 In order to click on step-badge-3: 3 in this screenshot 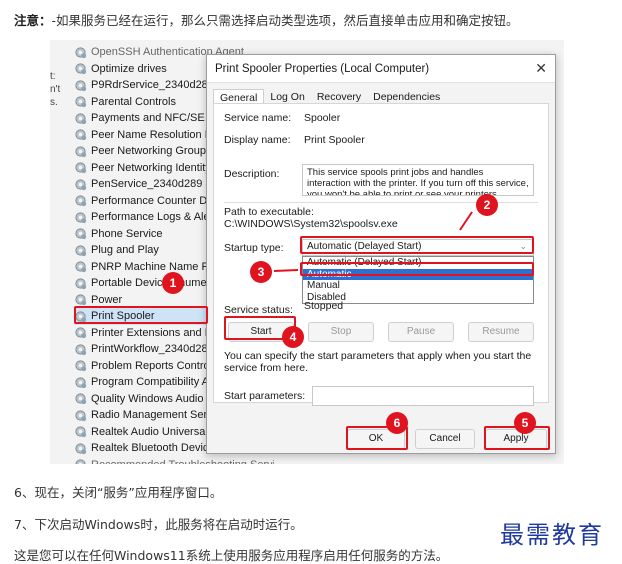, I will do `click(261, 272)`.